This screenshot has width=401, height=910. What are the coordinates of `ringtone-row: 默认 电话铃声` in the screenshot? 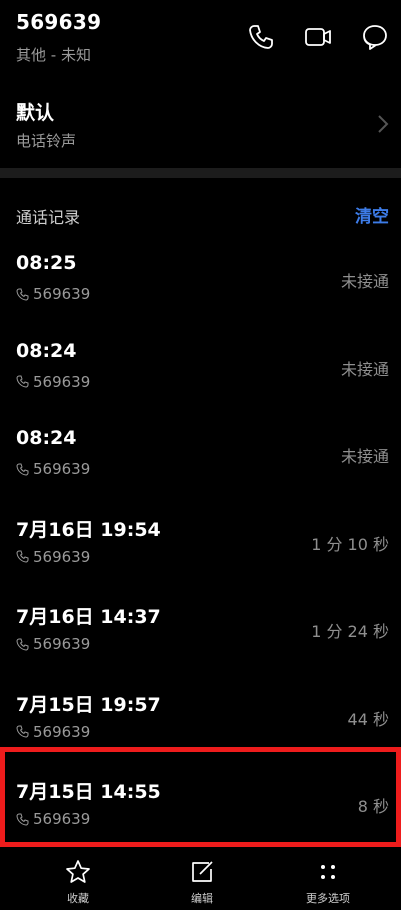 It's located at (200, 124).